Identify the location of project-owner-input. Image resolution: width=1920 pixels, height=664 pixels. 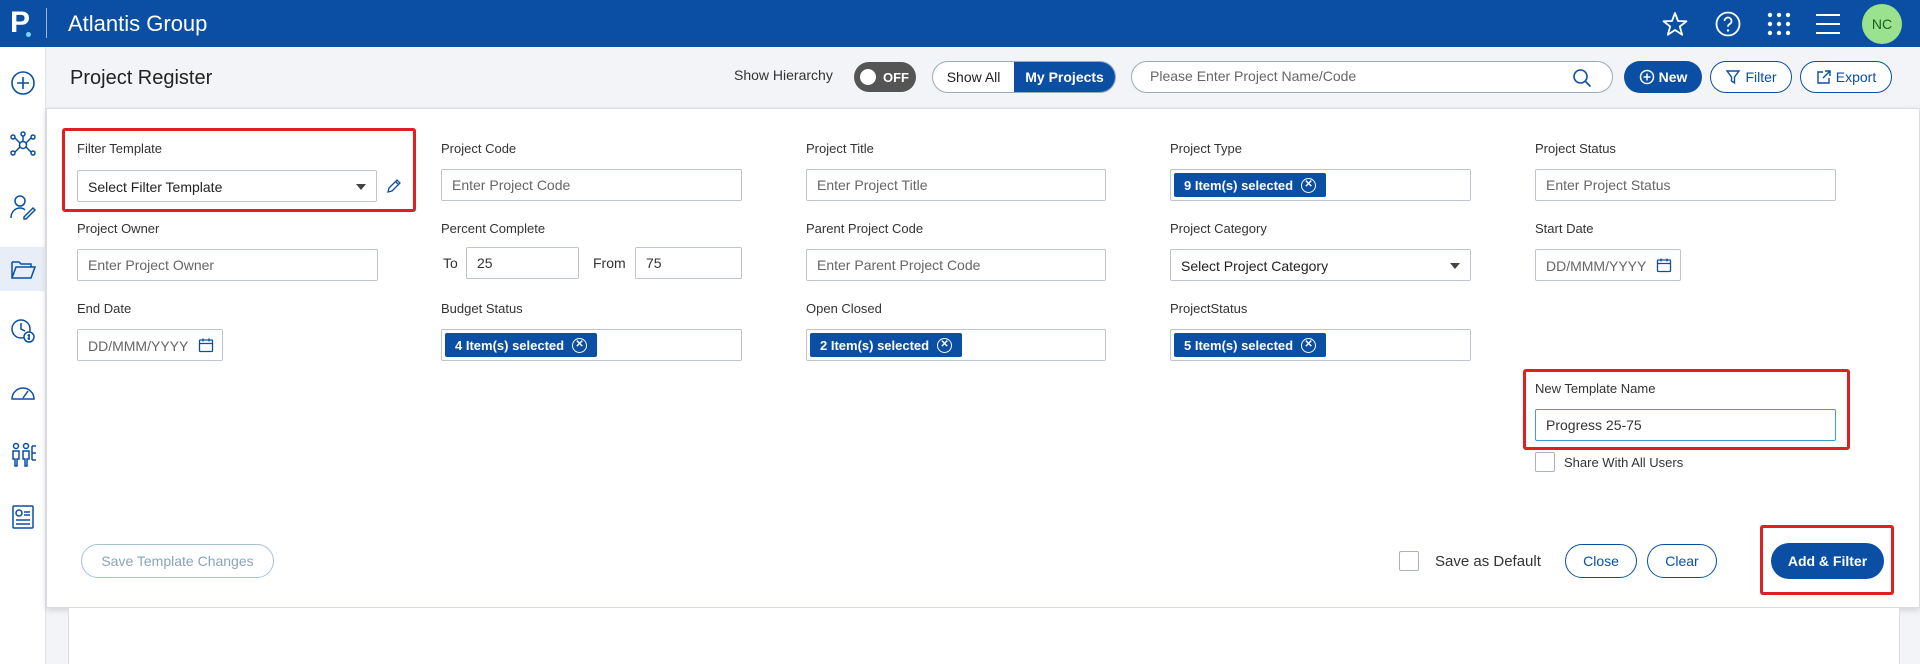
(227, 265).